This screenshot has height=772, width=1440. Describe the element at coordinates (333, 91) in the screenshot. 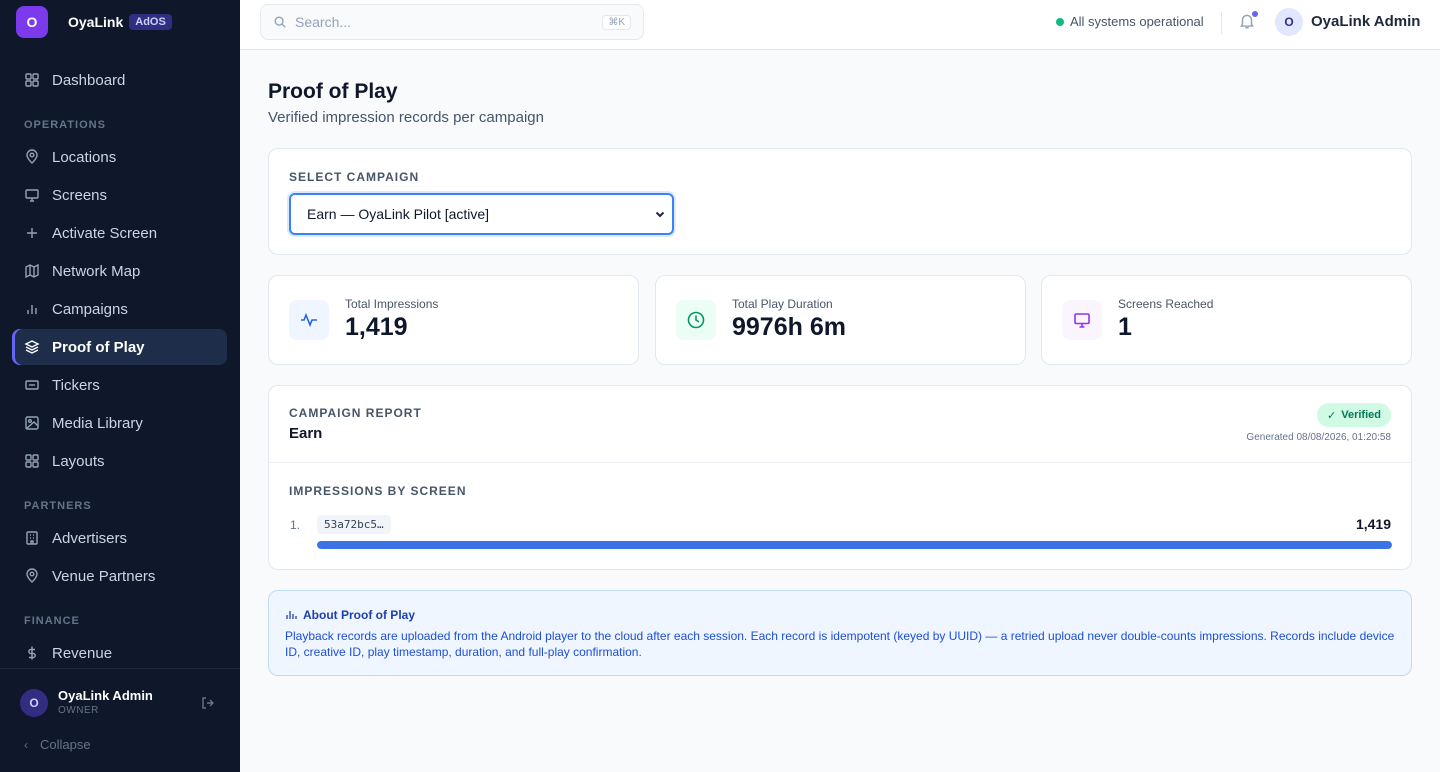

I see `page-title: Proof of Play` at that location.